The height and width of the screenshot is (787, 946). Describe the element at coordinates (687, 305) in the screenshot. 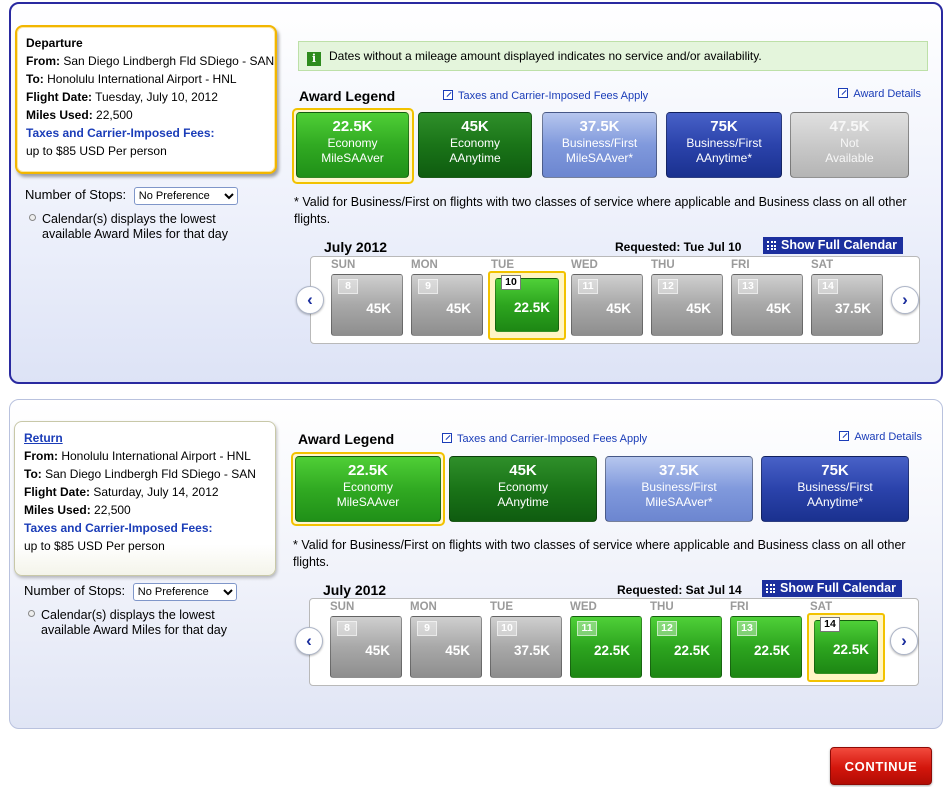

I see `calendar-day: 12 45K` at that location.